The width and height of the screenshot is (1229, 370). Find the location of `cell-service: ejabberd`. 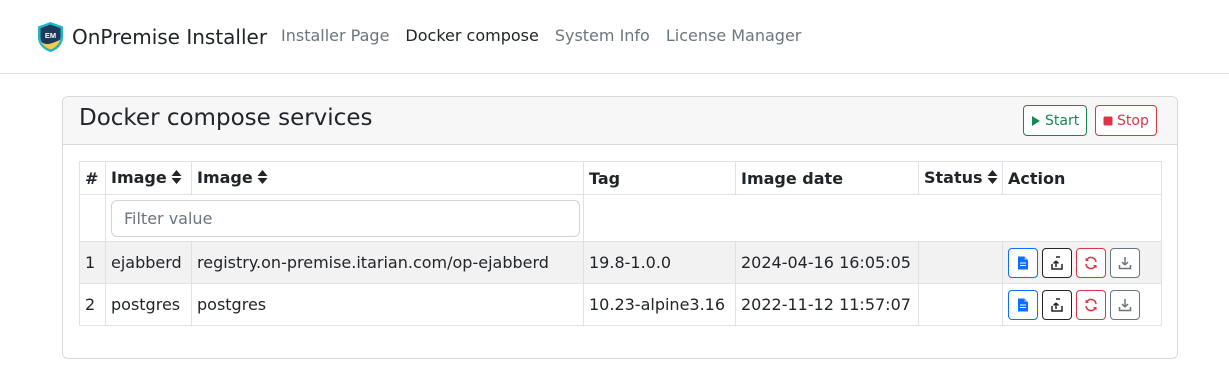

cell-service: ejabberd is located at coordinates (148, 262).